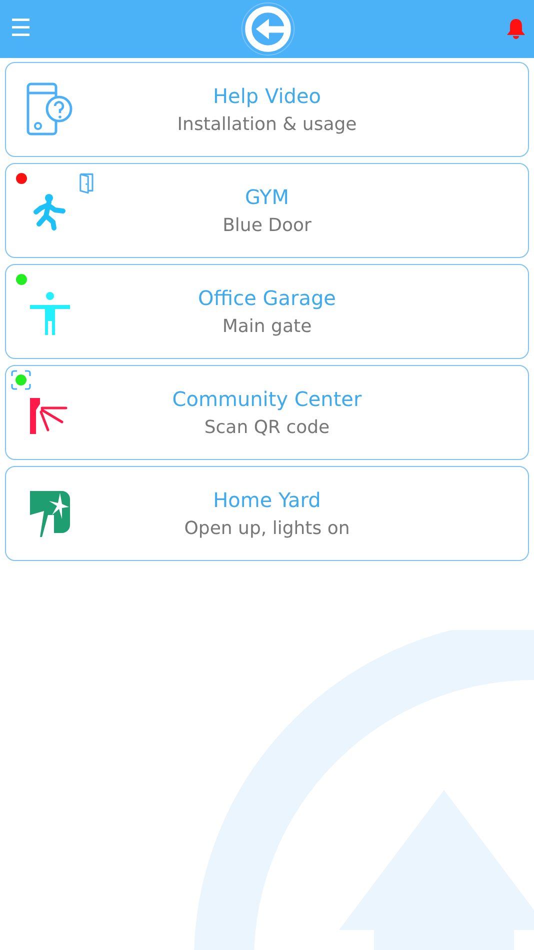 This screenshot has height=950, width=534. What do you see at coordinates (21, 29) in the screenshot?
I see `menu-button: ☰` at bounding box center [21, 29].